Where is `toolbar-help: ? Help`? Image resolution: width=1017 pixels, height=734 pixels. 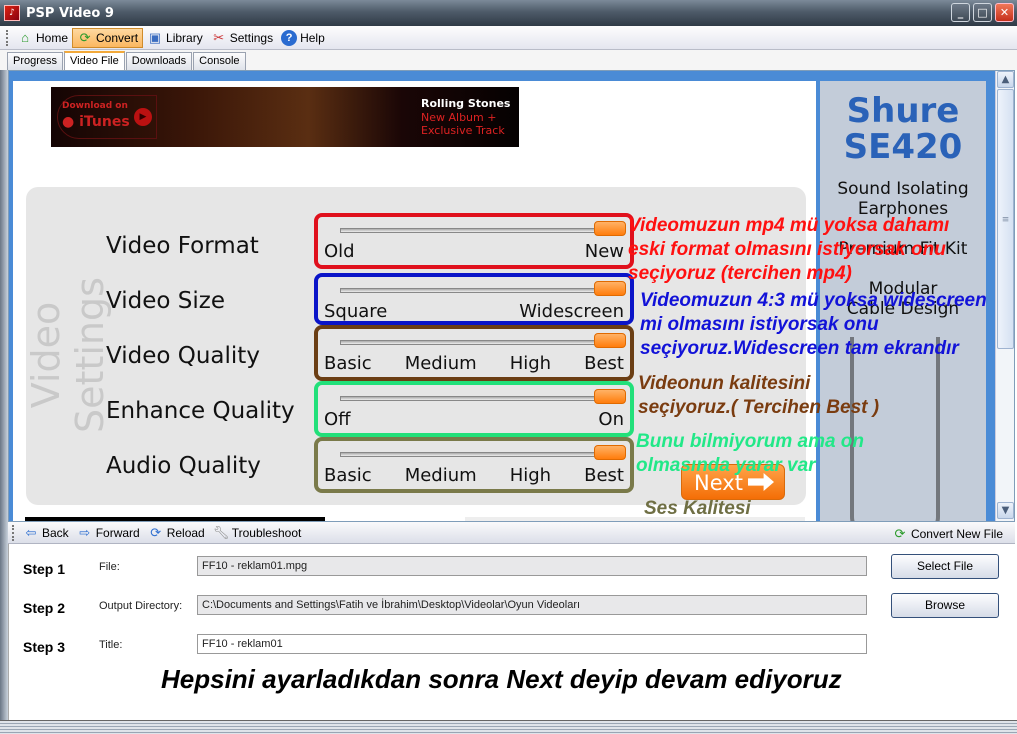 toolbar-help: ? Help is located at coordinates (303, 38).